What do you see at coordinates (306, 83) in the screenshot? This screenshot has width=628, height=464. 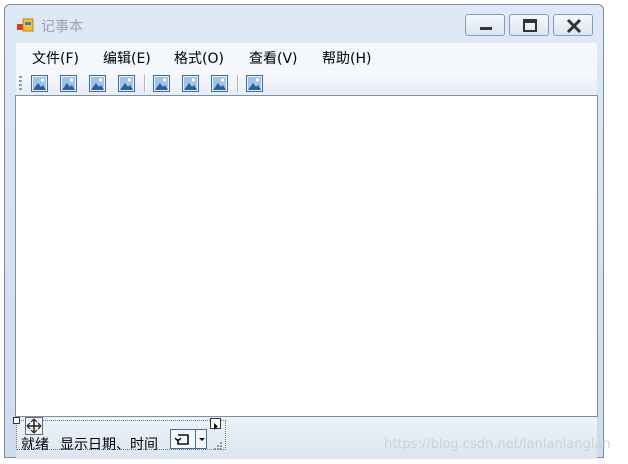 I see `tool-bar` at bounding box center [306, 83].